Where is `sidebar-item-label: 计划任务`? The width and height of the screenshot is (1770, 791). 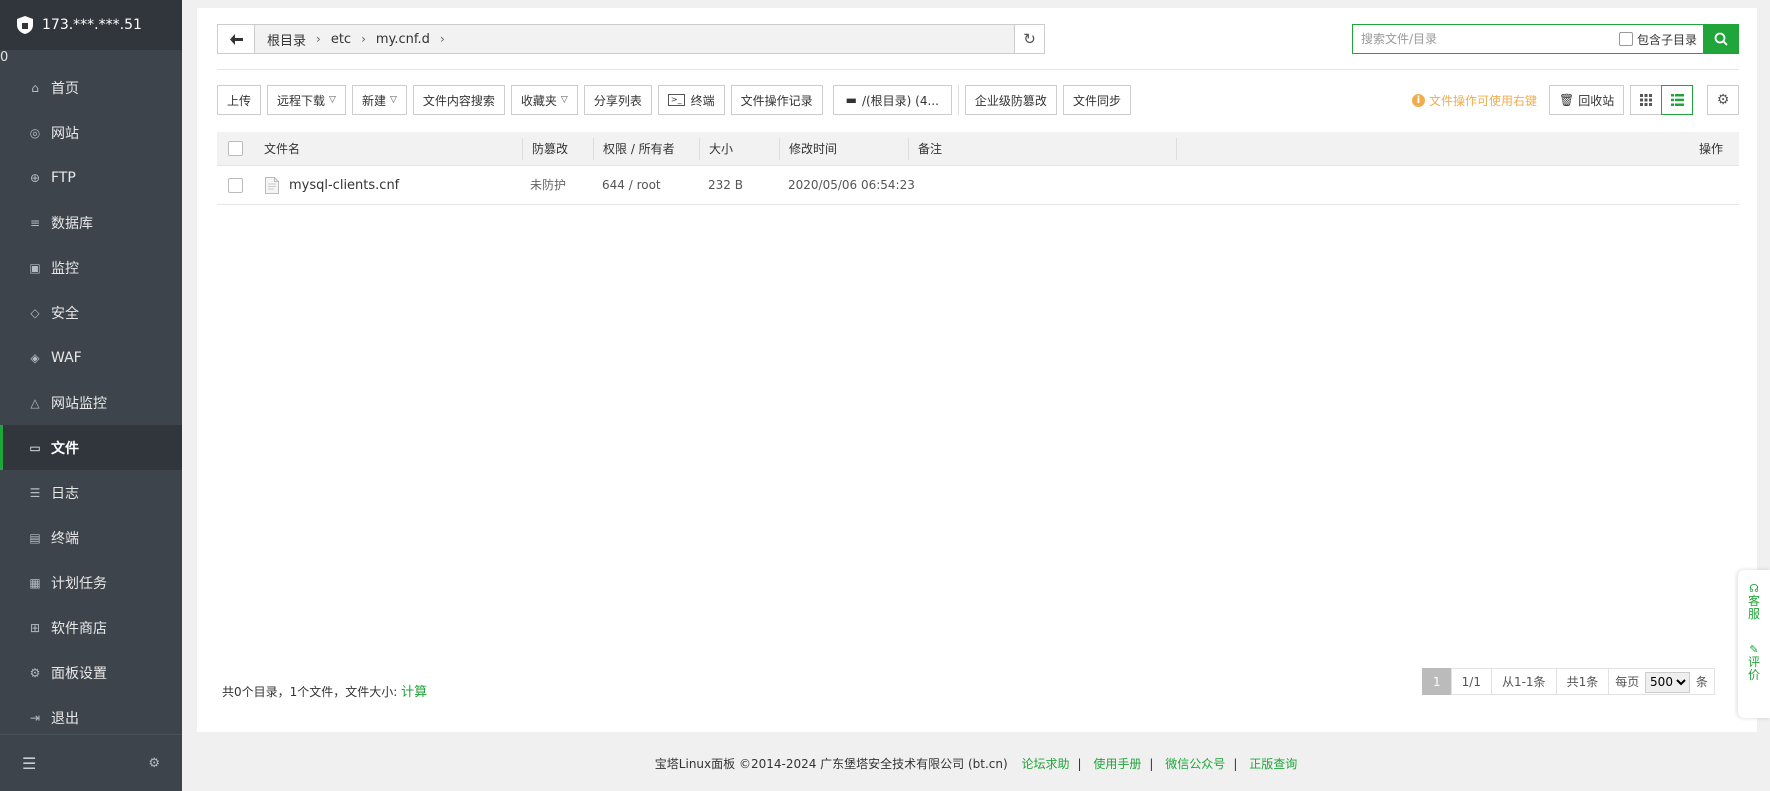 sidebar-item-label: 计划任务 is located at coordinates (79, 583).